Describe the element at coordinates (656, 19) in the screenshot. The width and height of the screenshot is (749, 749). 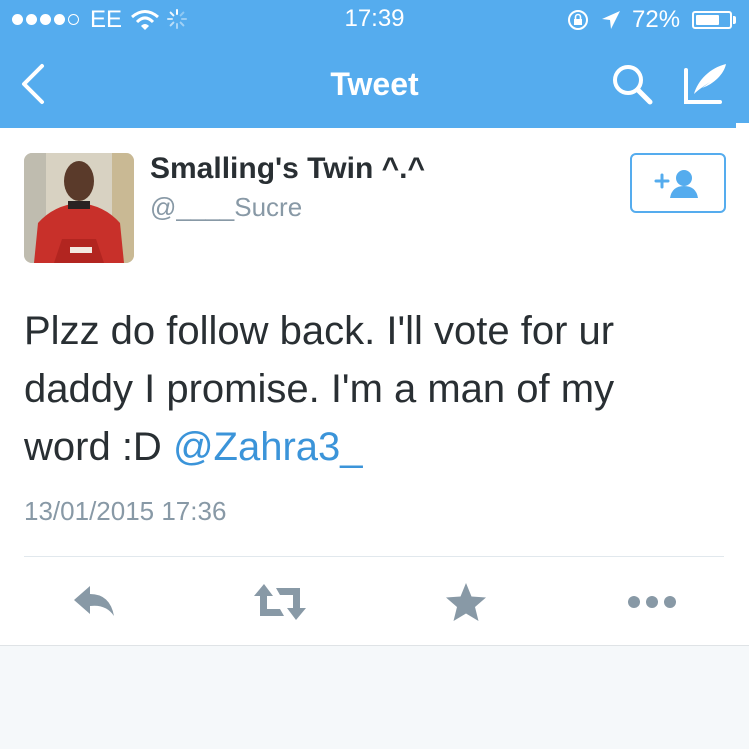
I see `battery-percent: 72%` at that location.